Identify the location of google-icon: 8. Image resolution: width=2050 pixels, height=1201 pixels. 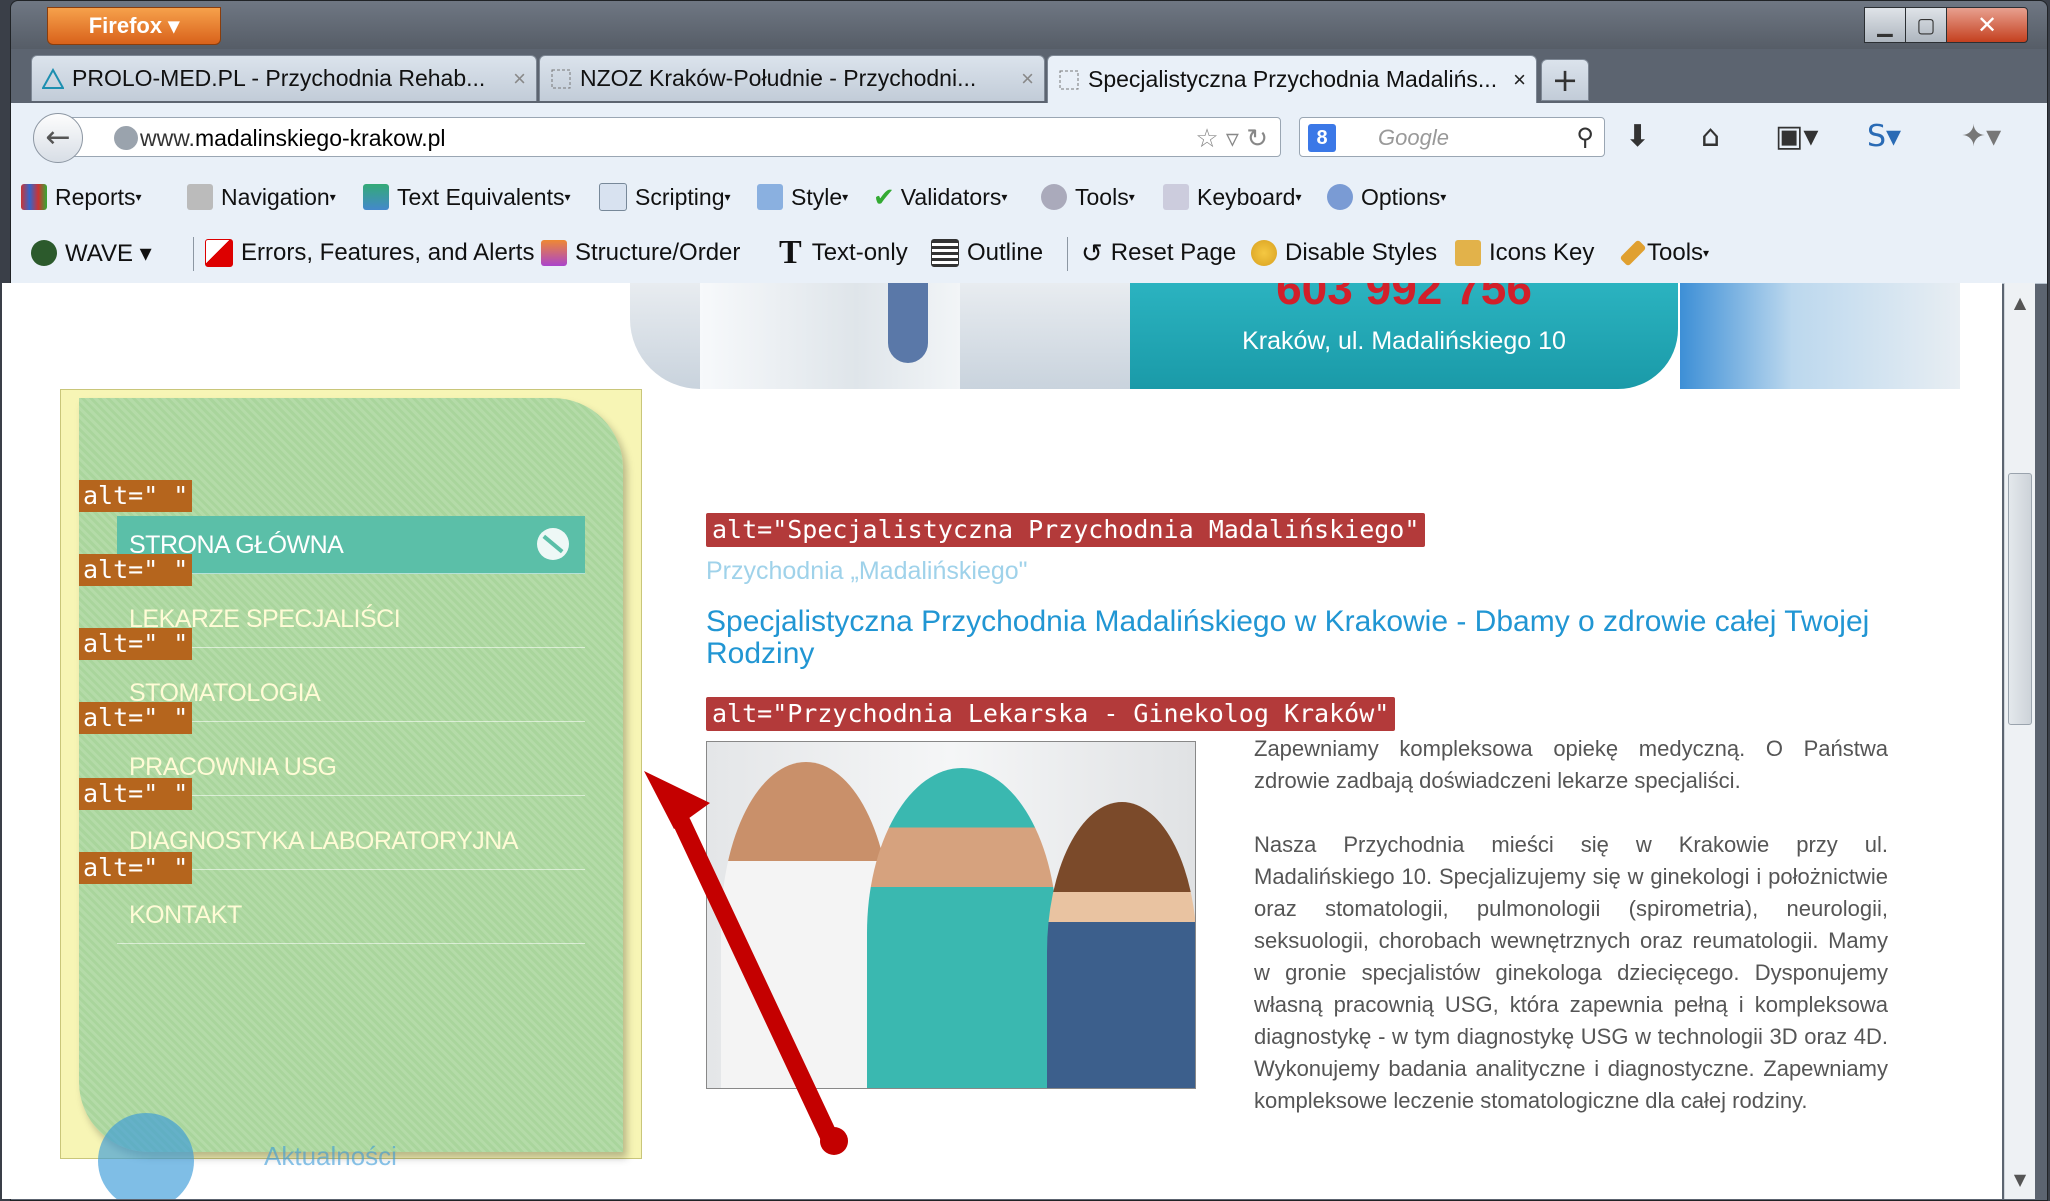
(1322, 138).